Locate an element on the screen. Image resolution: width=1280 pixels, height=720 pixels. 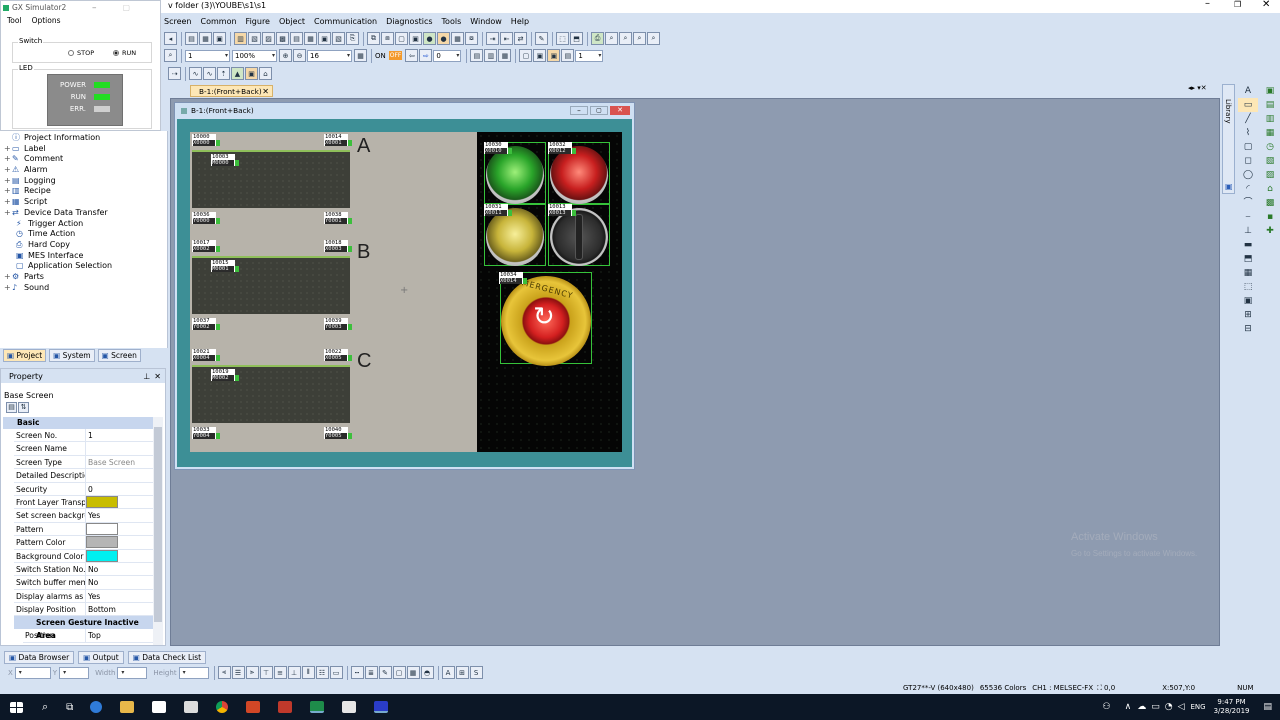
property-value: No is located at coordinates (119, 569).